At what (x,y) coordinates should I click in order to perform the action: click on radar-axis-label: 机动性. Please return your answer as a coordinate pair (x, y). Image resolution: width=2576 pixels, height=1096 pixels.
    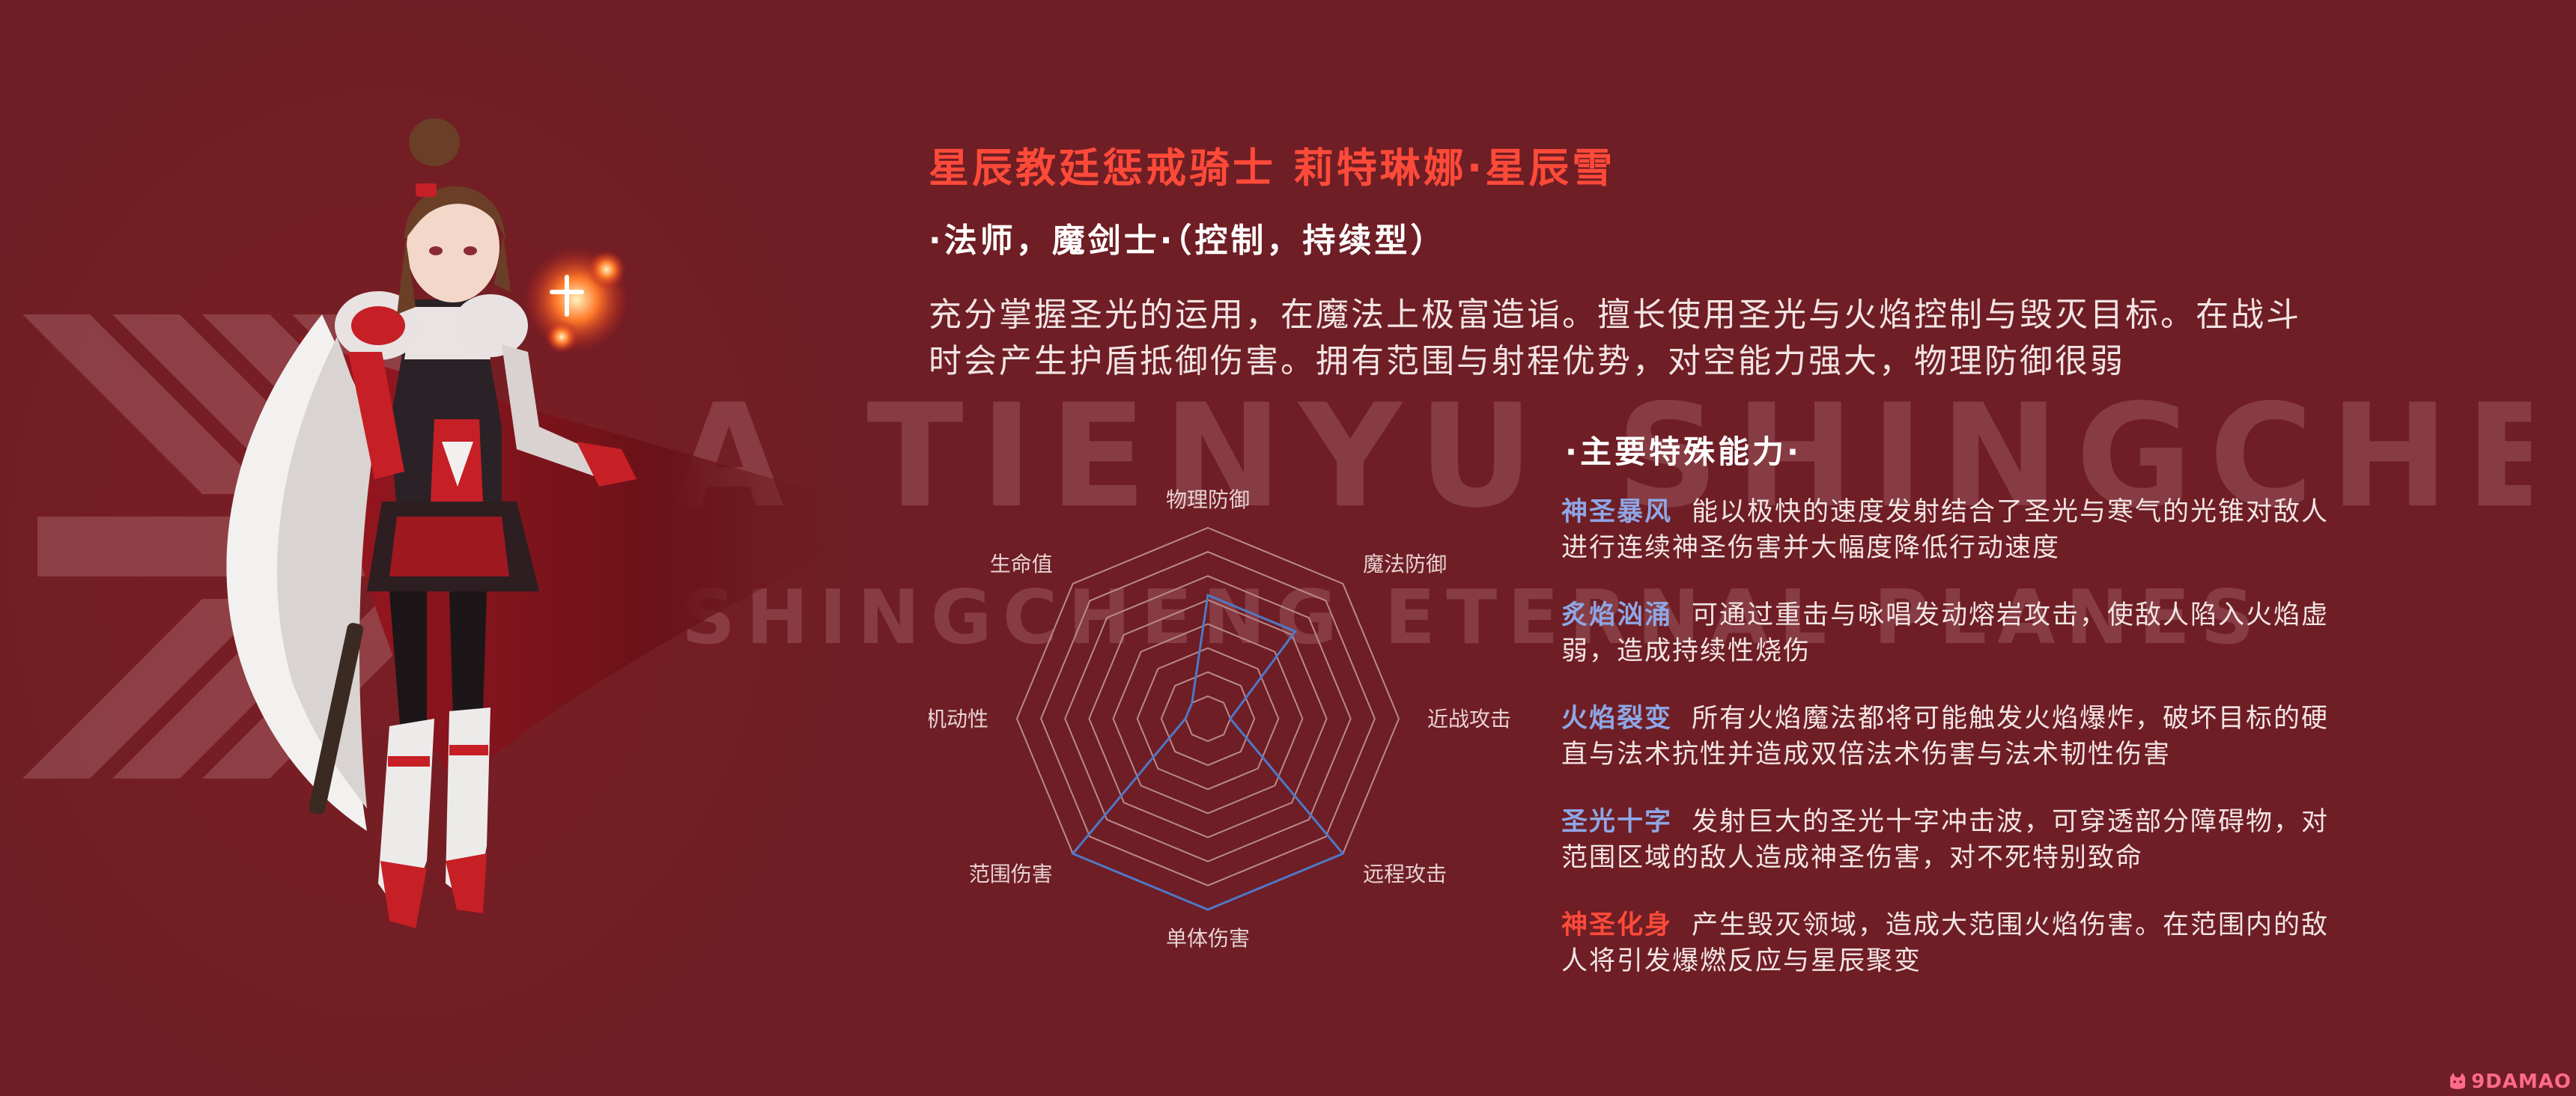
    Looking at the image, I should click on (958, 719).